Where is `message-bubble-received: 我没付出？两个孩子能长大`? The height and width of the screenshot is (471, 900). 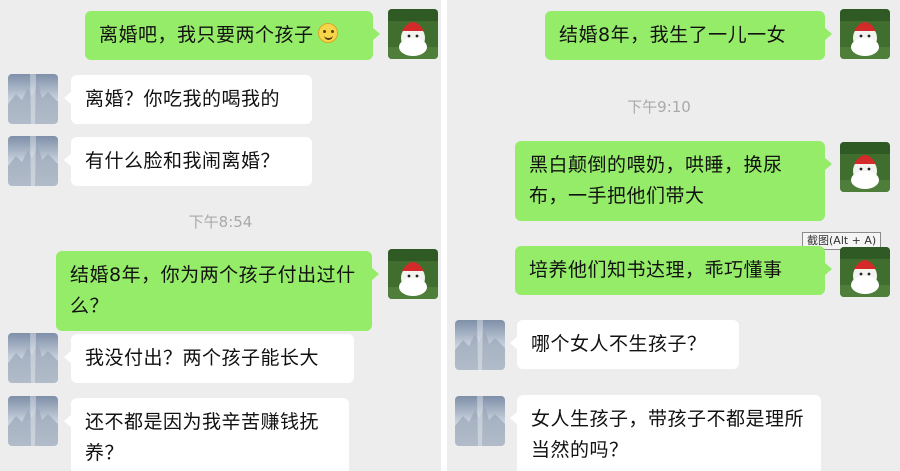
message-bubble-received: 我没付出？两个孩子能长大 is located at coordinates (209, 358).